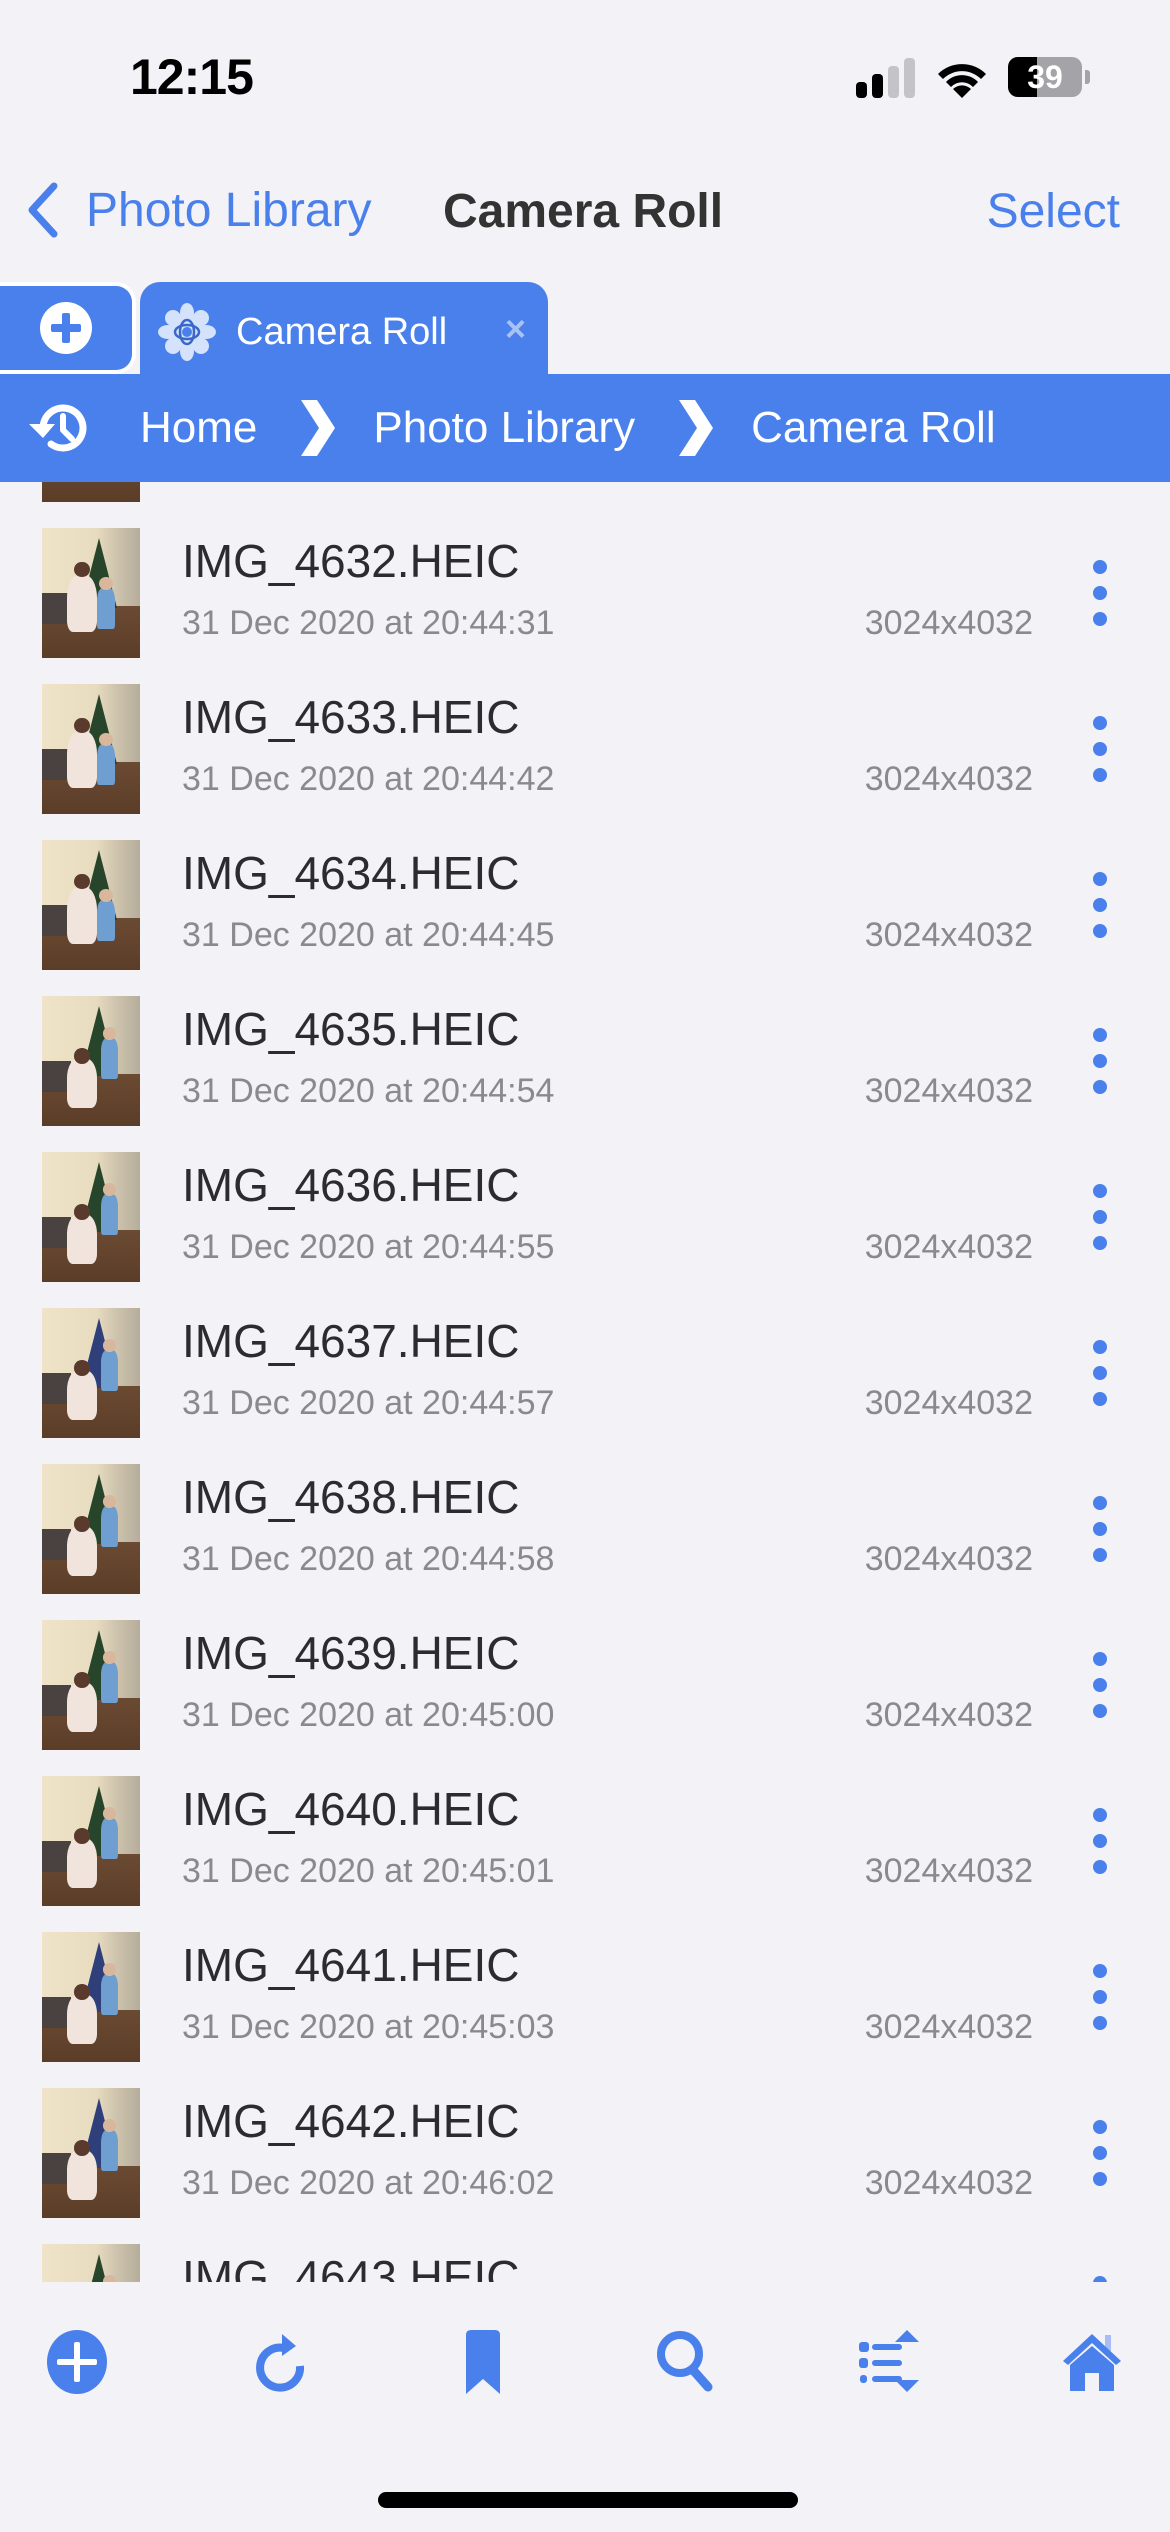  What do you see at coordinates (1053, 211) in the screenshot?
I see `select-button: Select` at bounding box center [1053, 211].